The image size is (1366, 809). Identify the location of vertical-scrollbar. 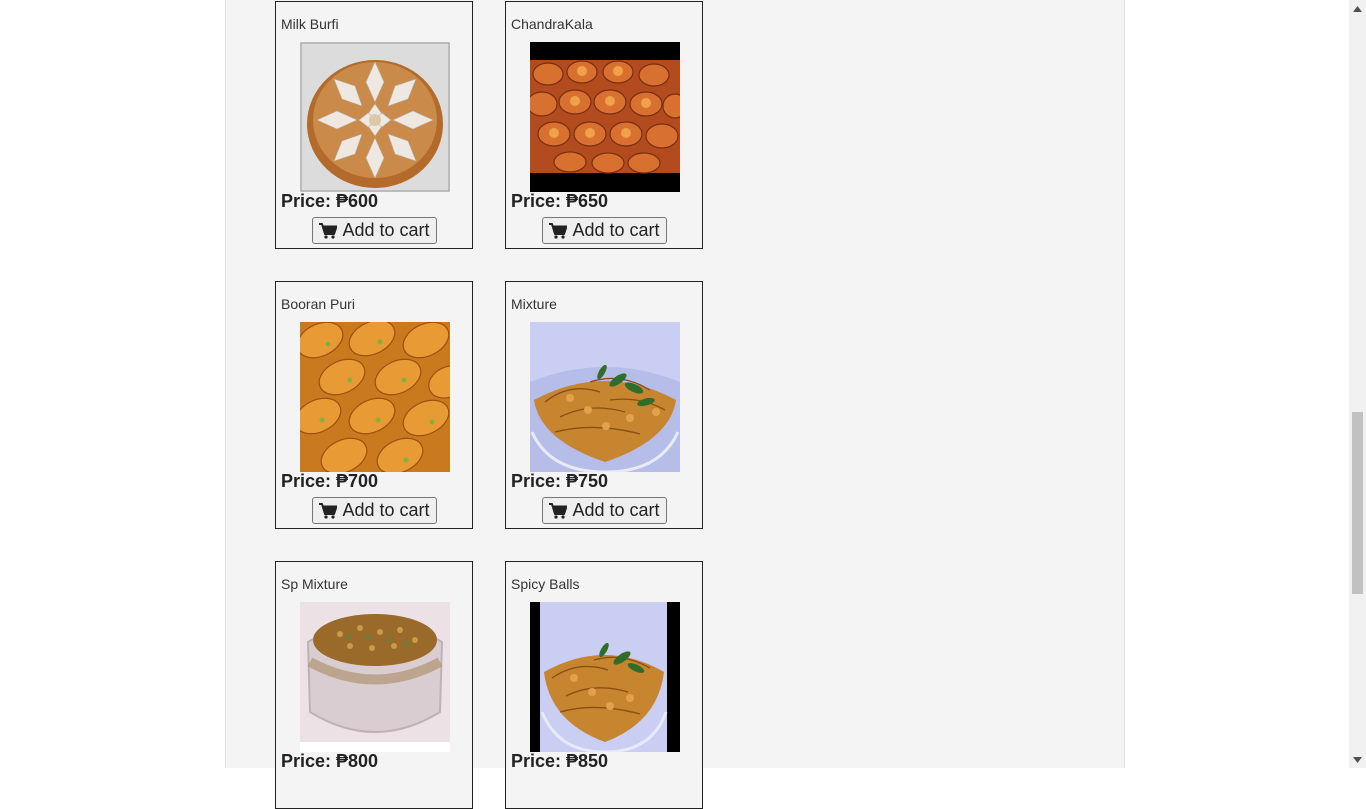
(1357, 384).